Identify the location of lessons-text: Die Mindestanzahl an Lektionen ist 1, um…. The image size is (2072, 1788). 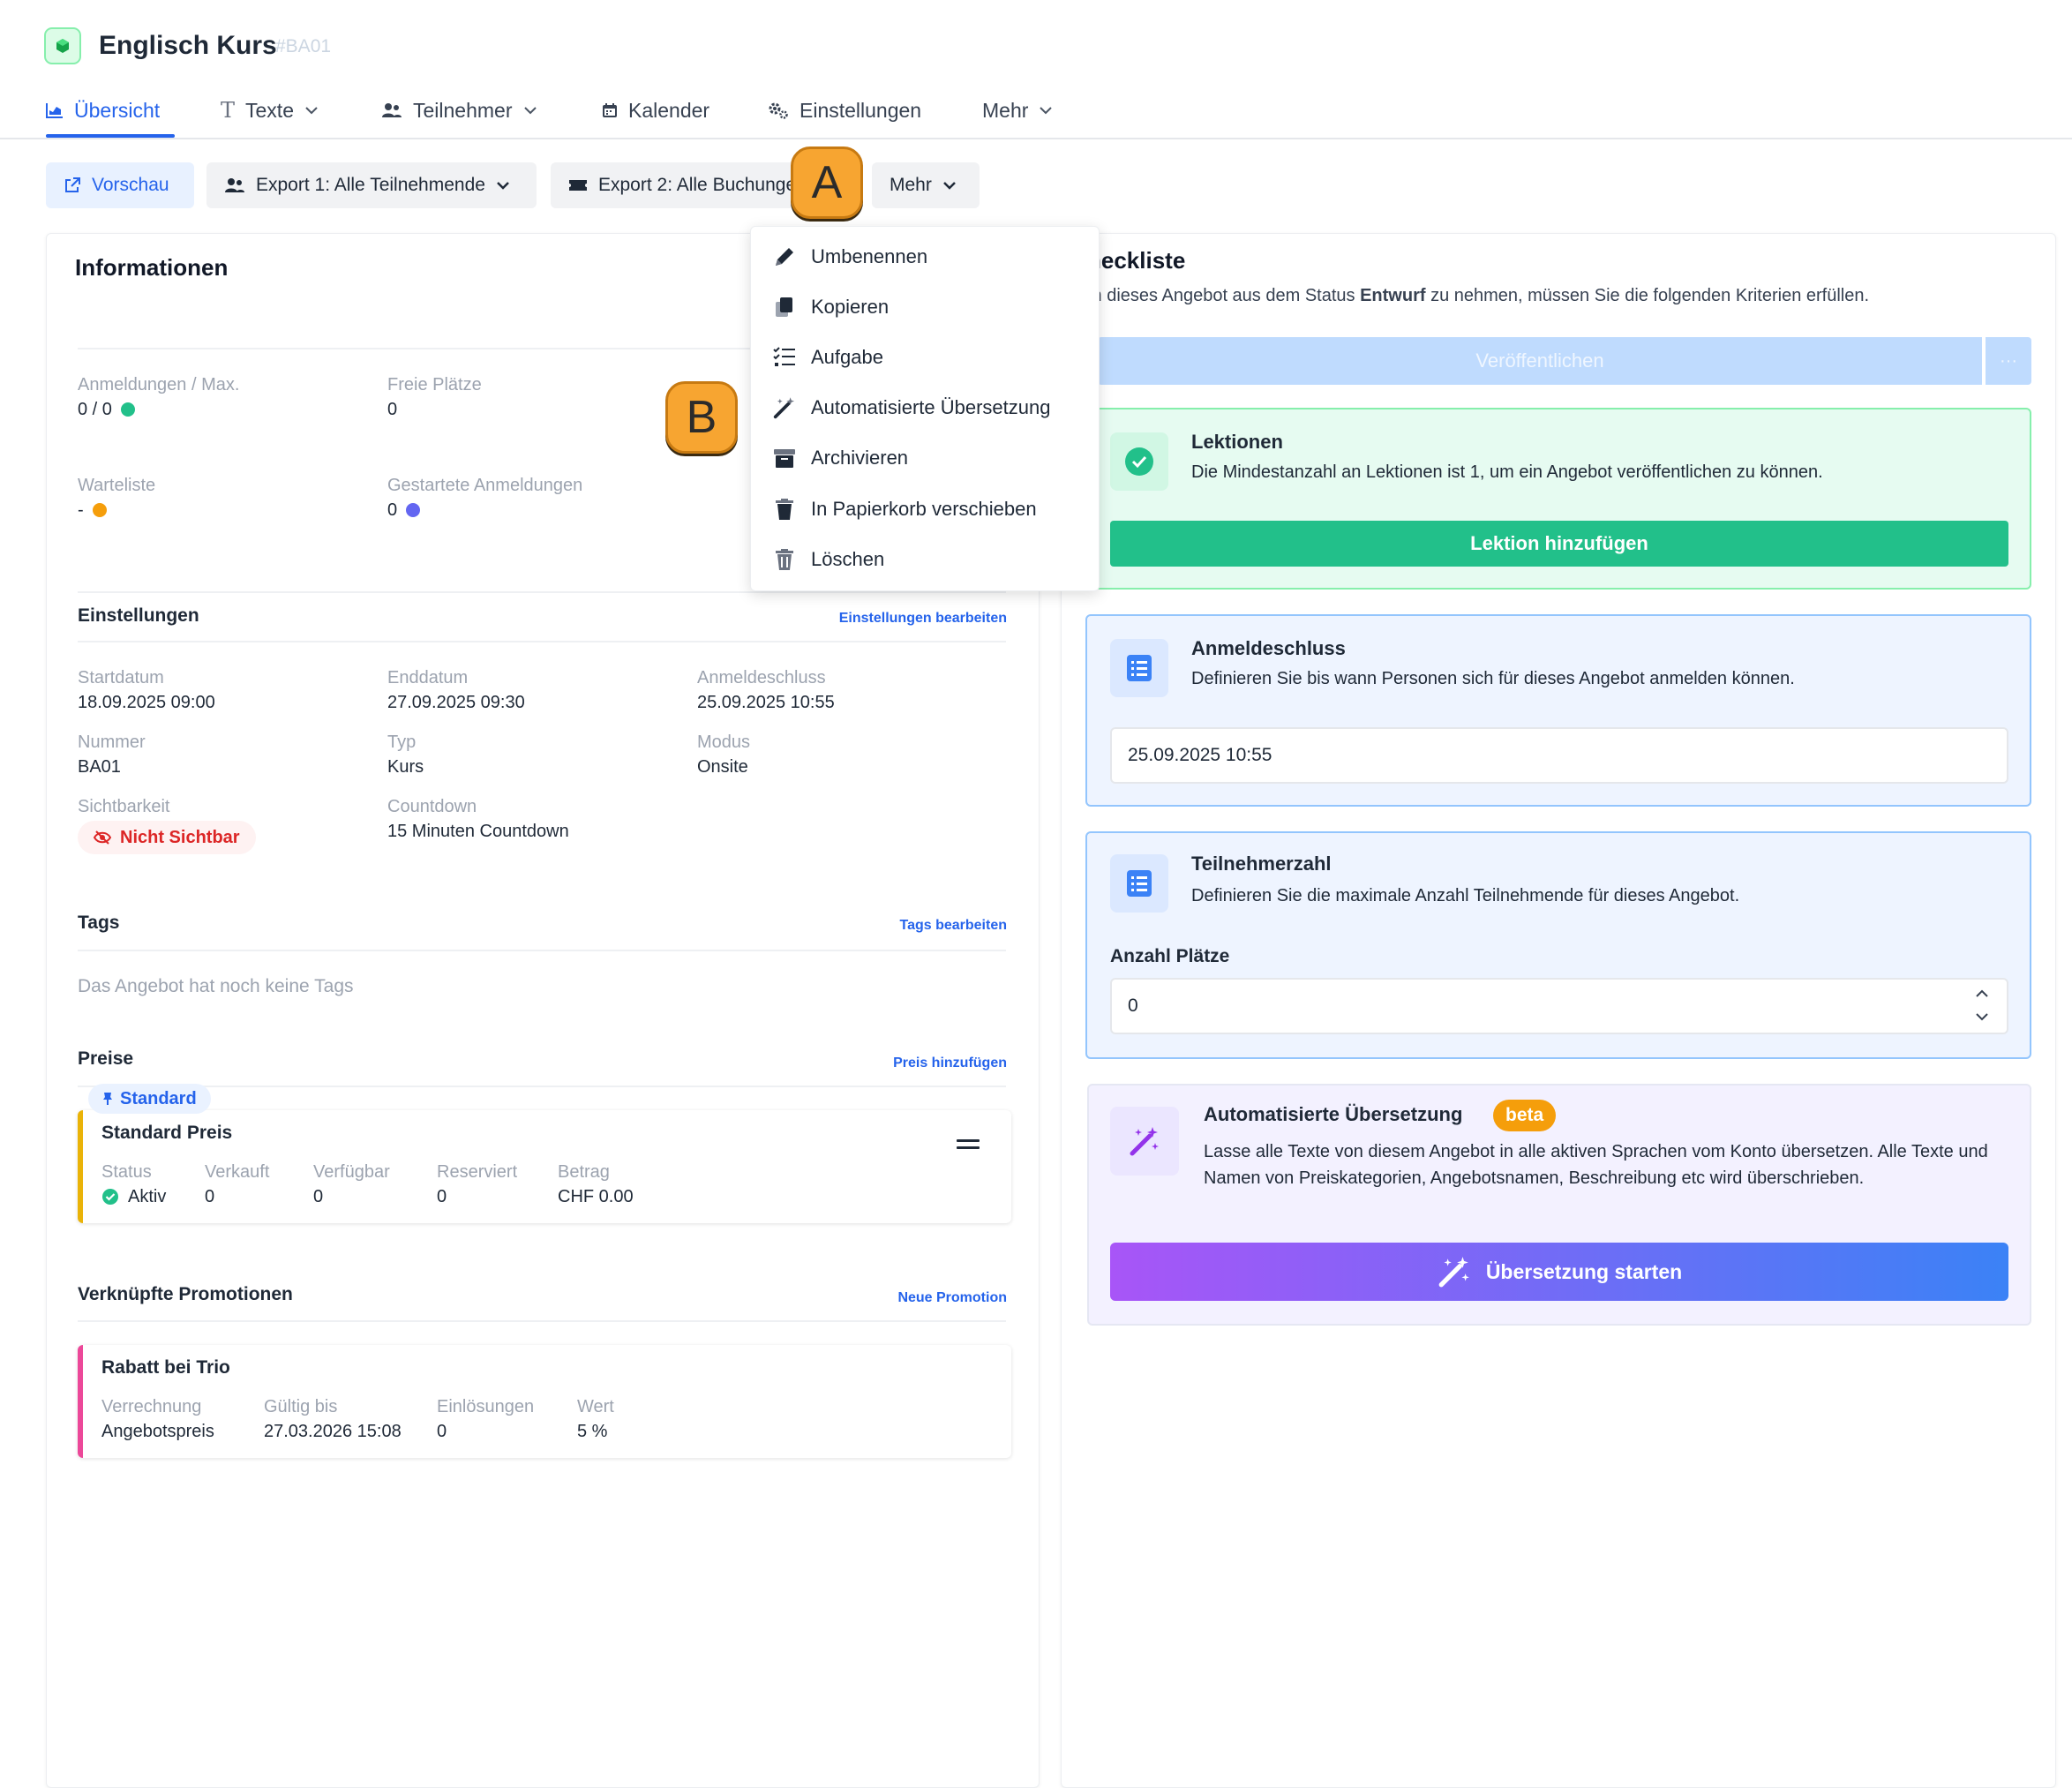
(1507, 472).